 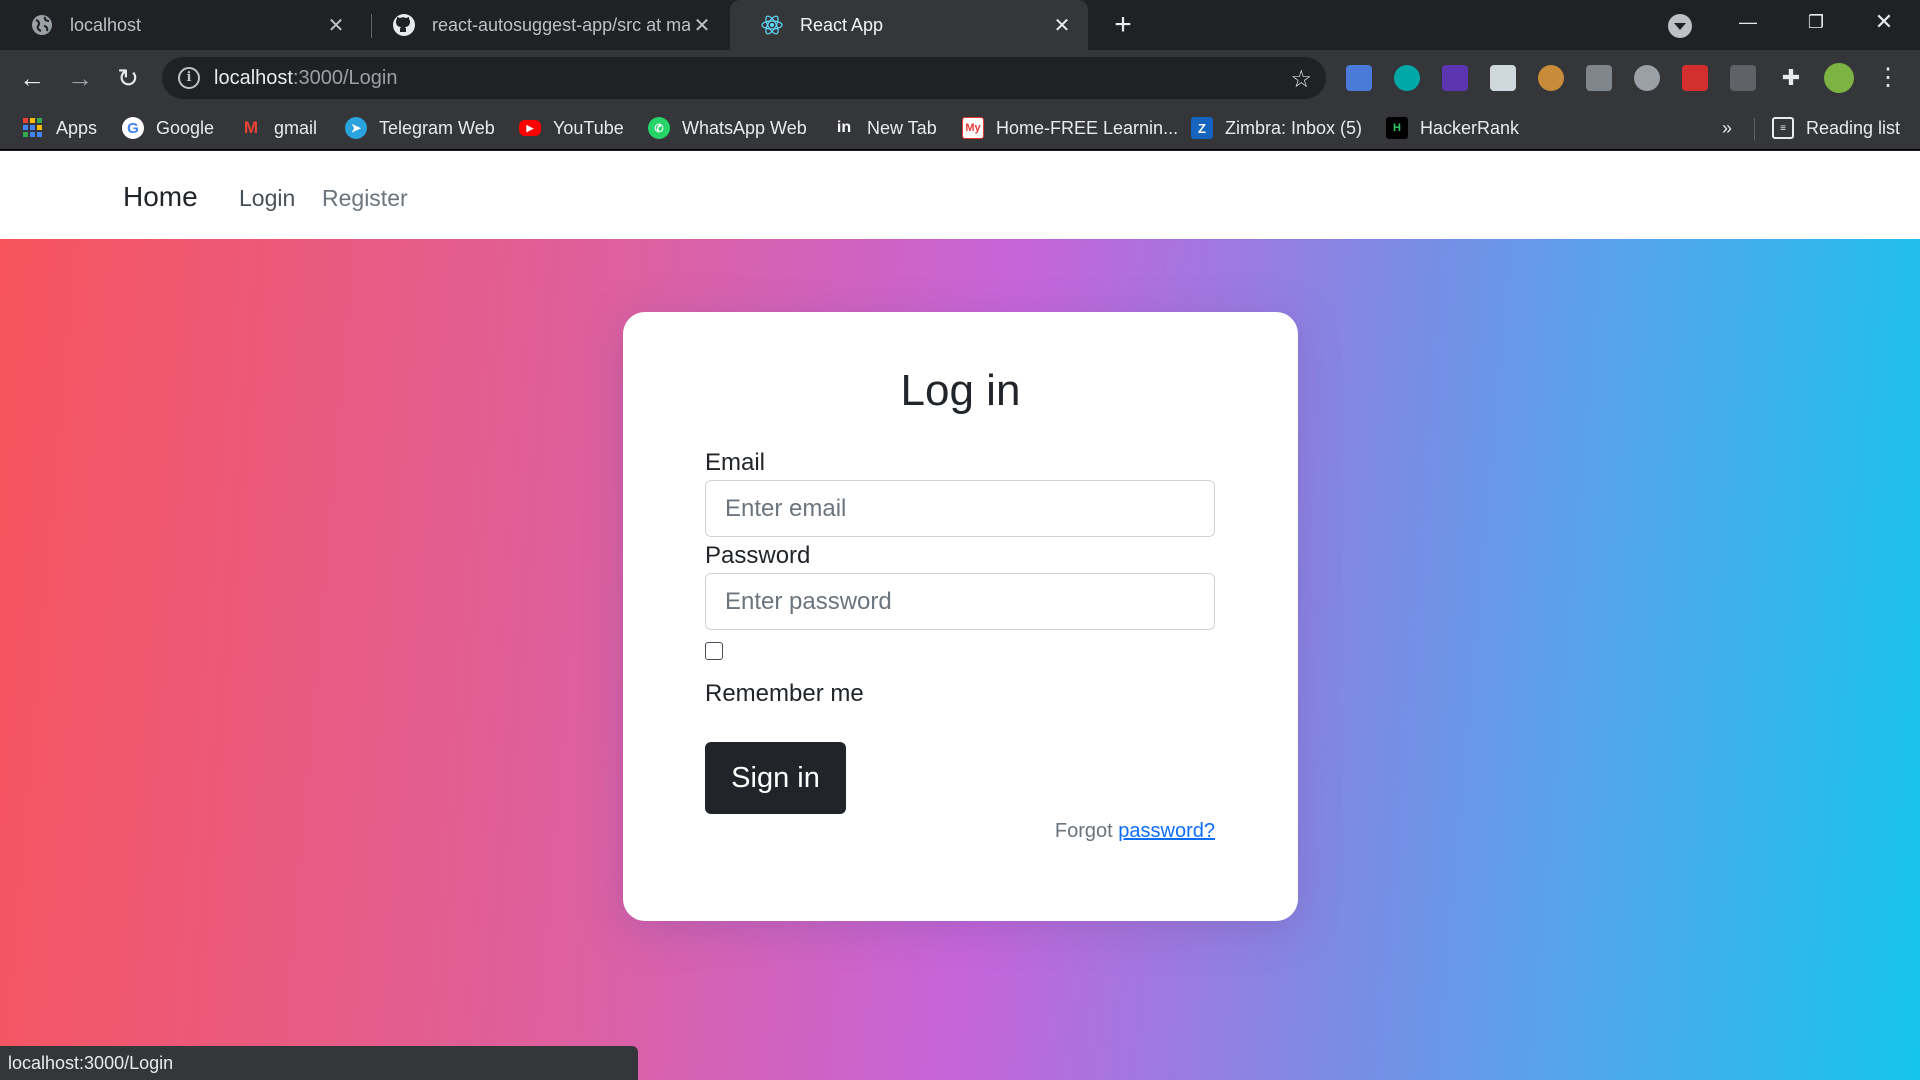 What do you see at coordinates (251, 127) in the screenshot?
I see `gmail-icon: M` at bounding box center [251, 127].